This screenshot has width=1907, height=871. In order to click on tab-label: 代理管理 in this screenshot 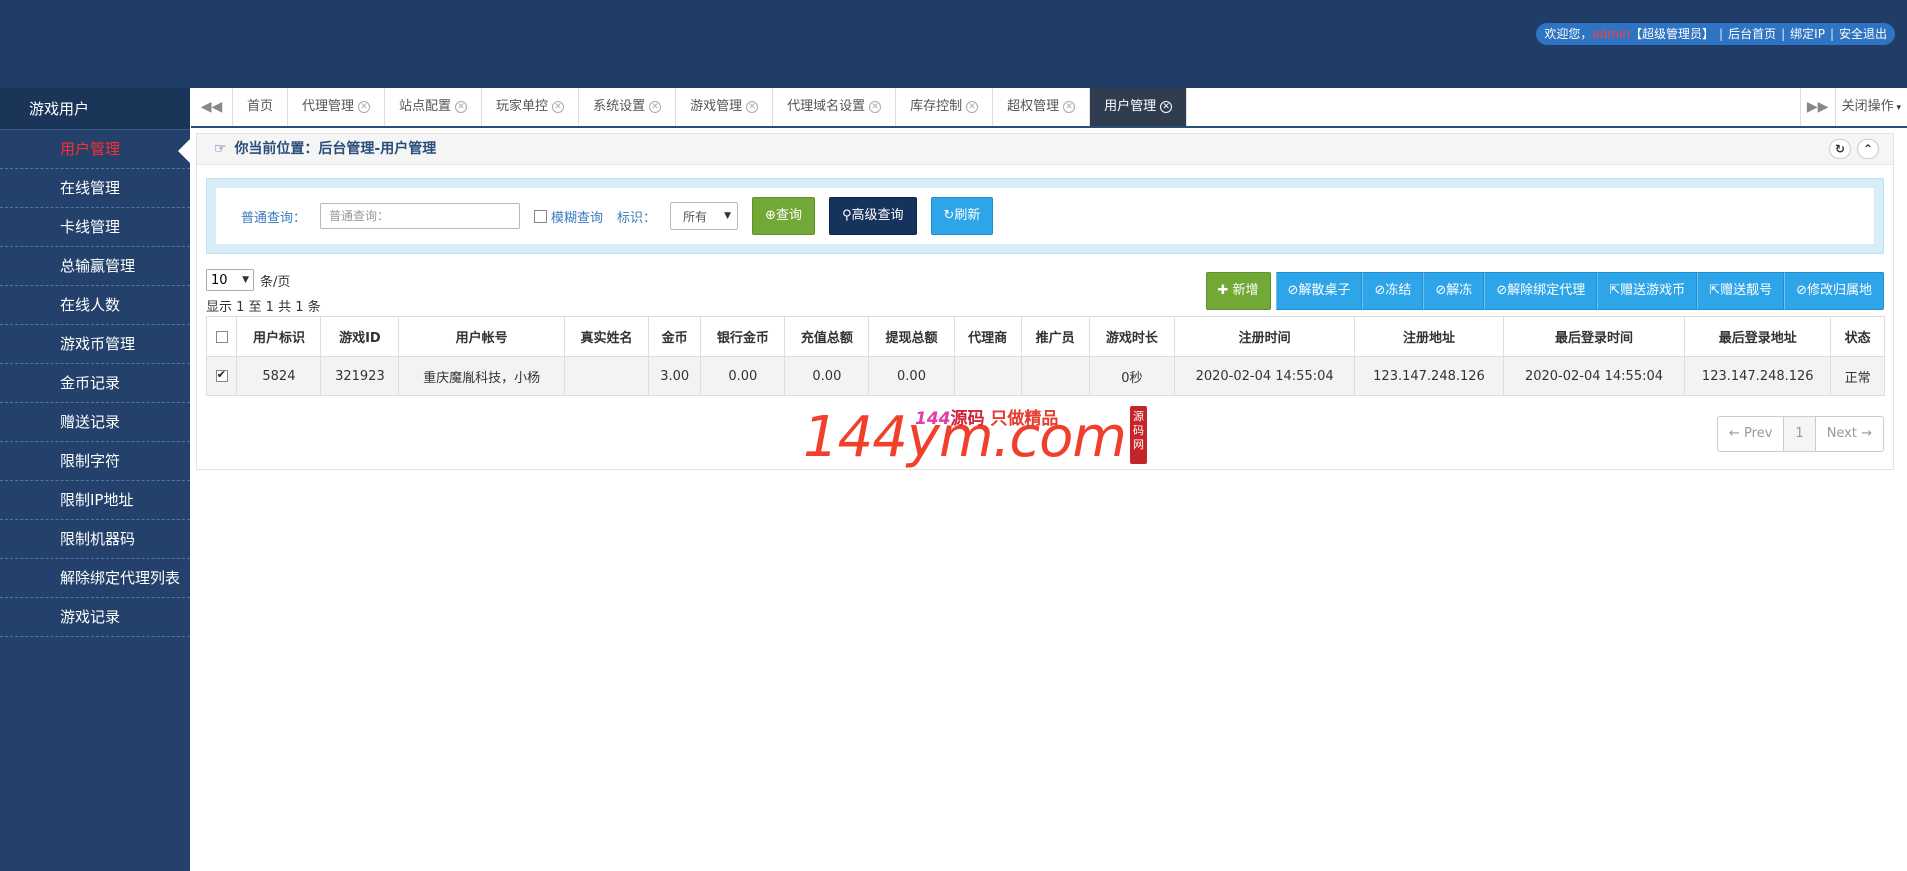, I will do `click(328, 106)`.